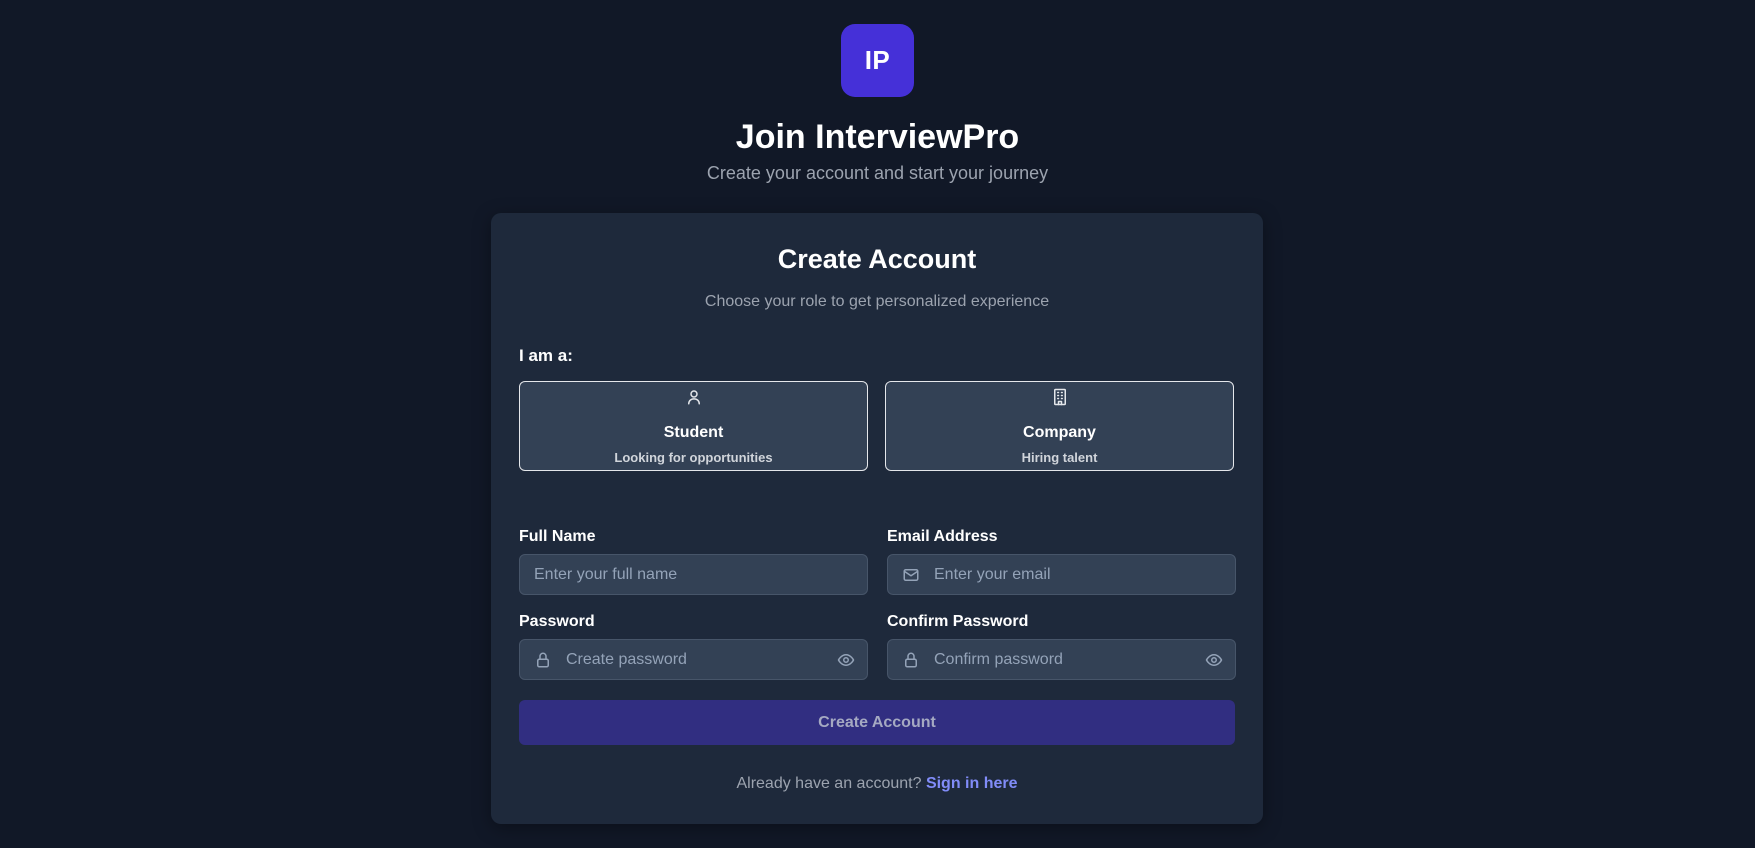  I want to click on signin-prompt: Already have an account?, so click(831, 783).